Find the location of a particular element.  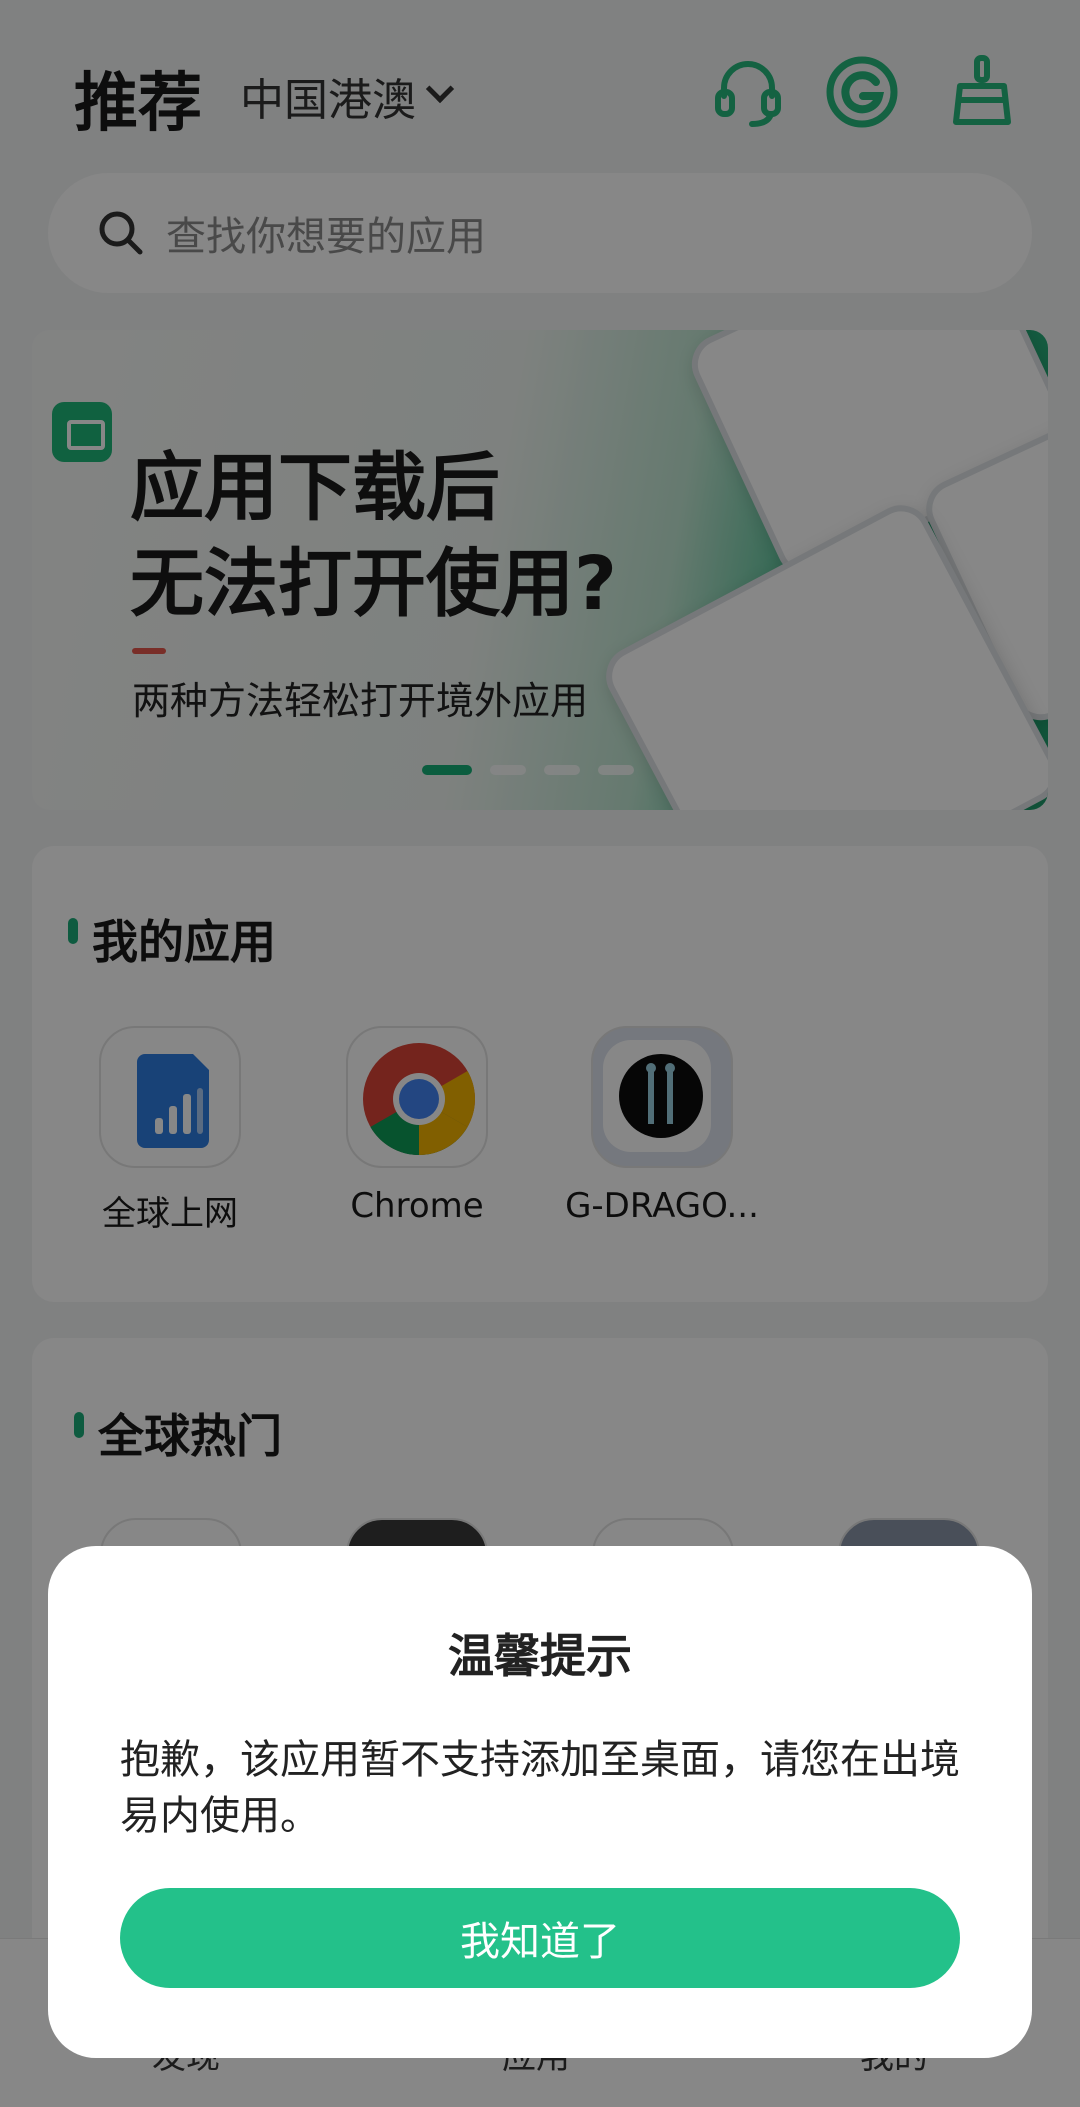

dialog-message: 抱歉，该应用暂不支持添加至桌面，请您在出境易内使用。 is located at coordinates (540, 1788).